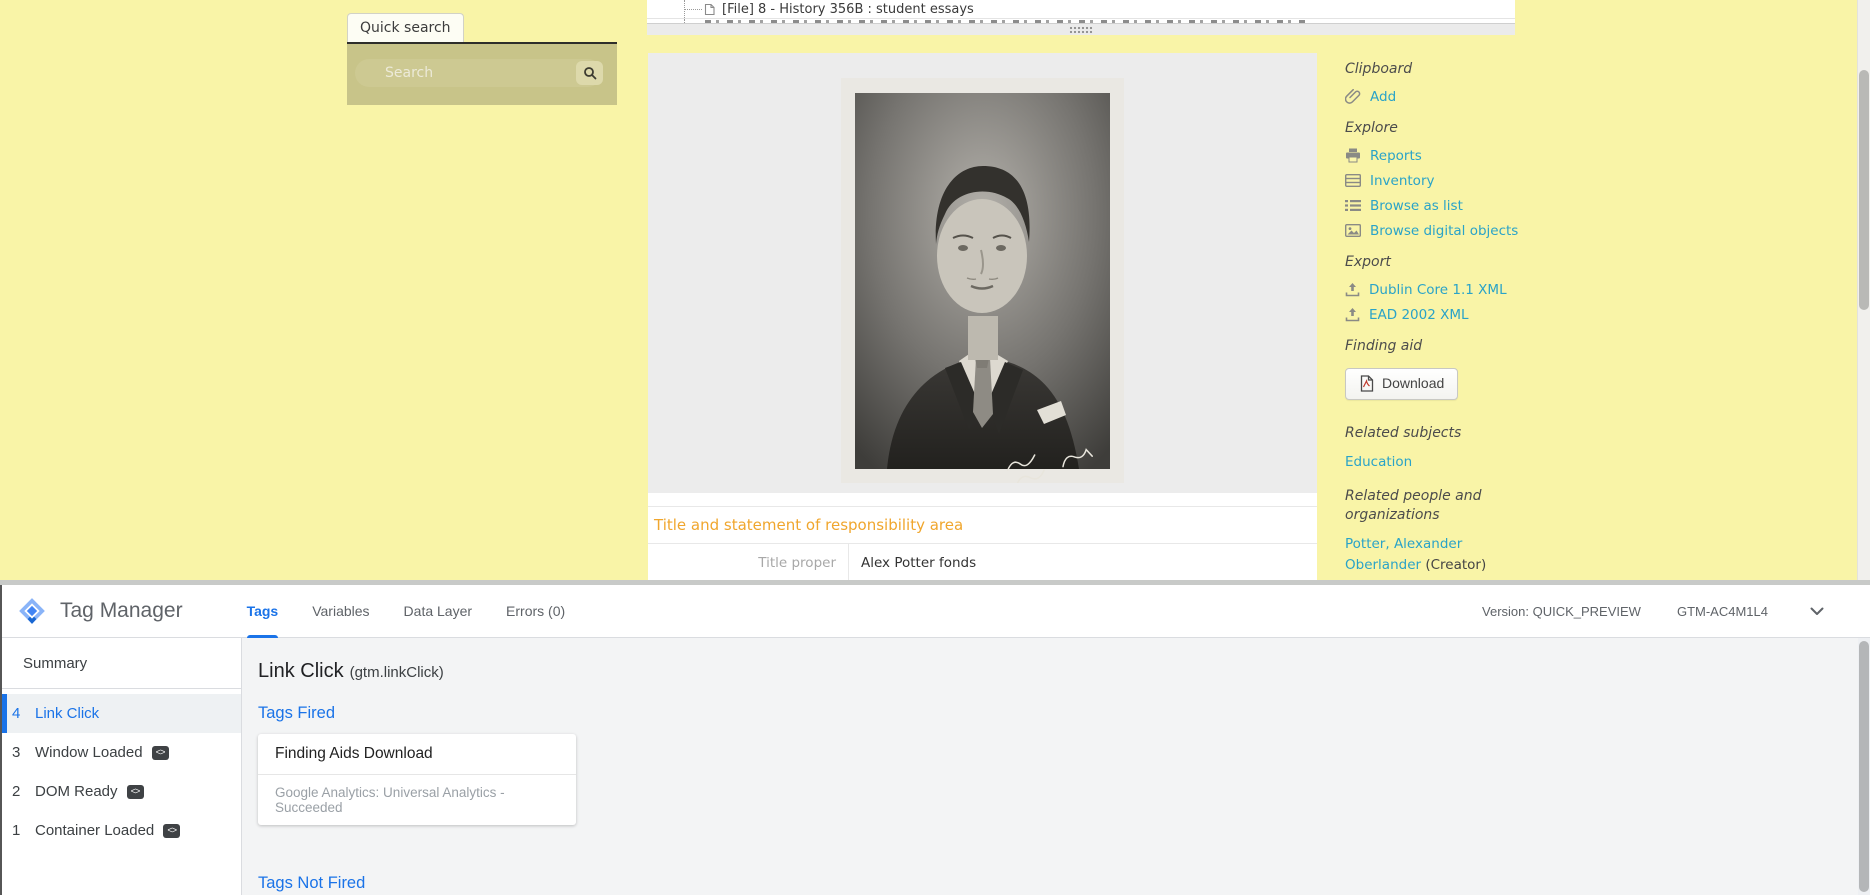  Describe the element at coordinates (405, 27) in the screenshot. I see `quick-search-tab: Quick search` at that location.